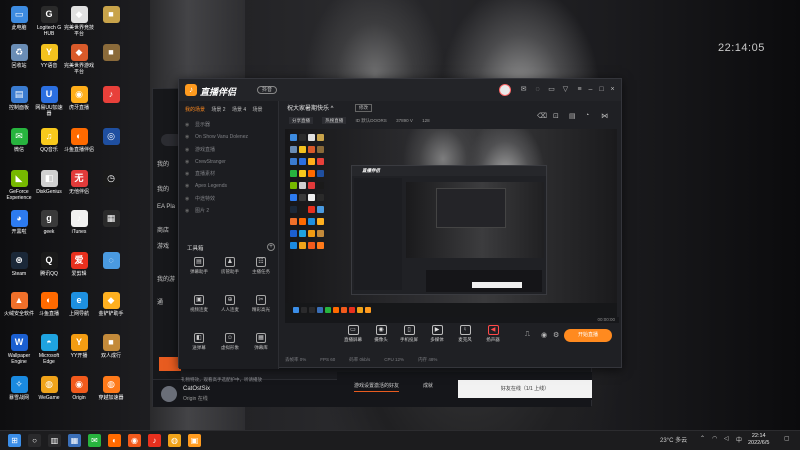 This screenshot has width=800, height=450. Describe the element at coordinates (261, 266) in the screenshot. I see `toolbox-tool: ☷ 主播任务` at that location.